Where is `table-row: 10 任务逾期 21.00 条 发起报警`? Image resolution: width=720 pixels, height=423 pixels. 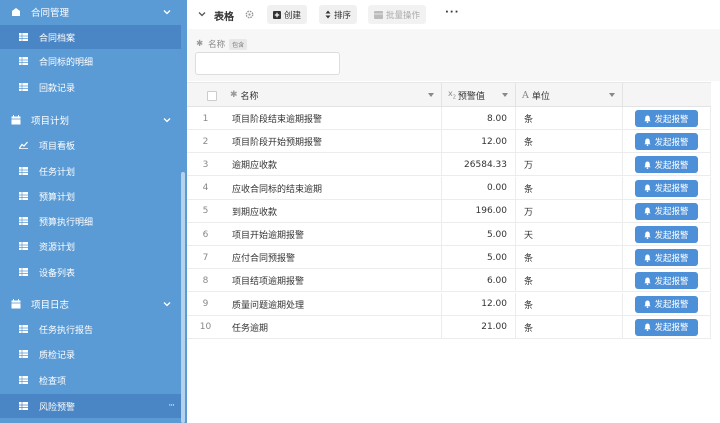
table-row: 10 任务逾期 21.00 条 发起报警 is located at coordinates (449, 327).